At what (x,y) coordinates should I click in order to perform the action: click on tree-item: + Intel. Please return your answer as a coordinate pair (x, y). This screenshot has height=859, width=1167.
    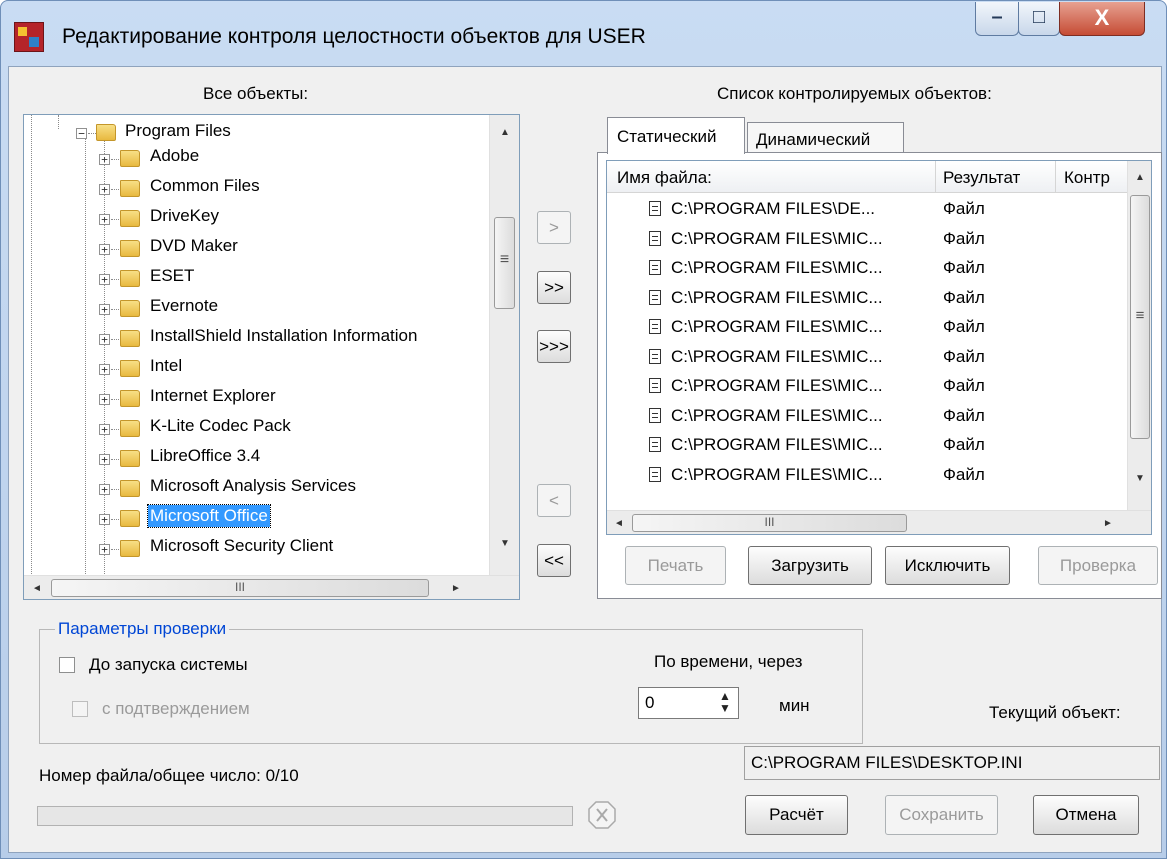
    Looking at the image, I should click on (254, 368).